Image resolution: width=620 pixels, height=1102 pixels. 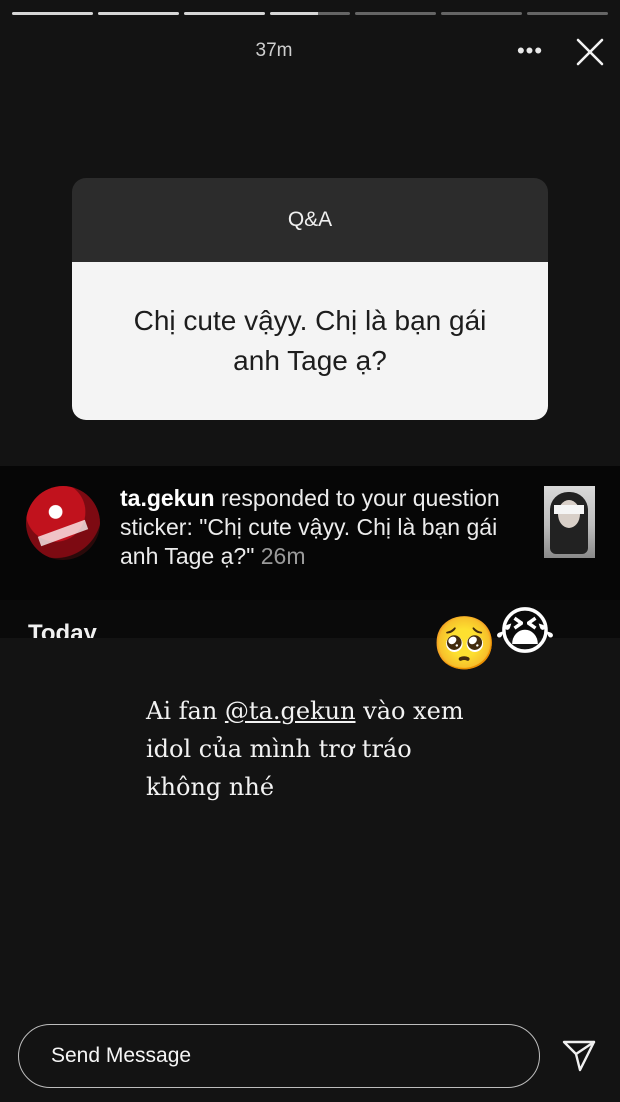 I want to click on story-time: 37m, so click(x=274, y=50).